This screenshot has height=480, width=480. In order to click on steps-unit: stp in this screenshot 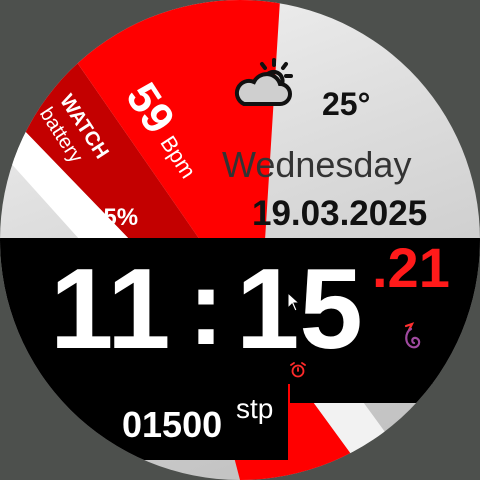, I will do `click(255, 408)`.